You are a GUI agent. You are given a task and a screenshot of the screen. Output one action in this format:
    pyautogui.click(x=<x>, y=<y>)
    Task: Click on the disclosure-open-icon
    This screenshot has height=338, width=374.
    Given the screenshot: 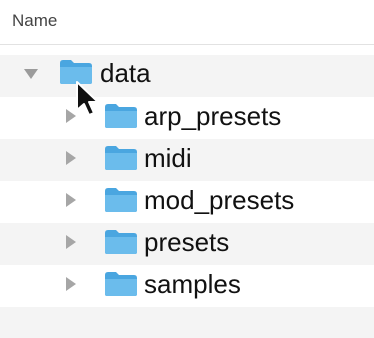 What is the action you would take?
    pyautogui.click(x=31, y=74)
    